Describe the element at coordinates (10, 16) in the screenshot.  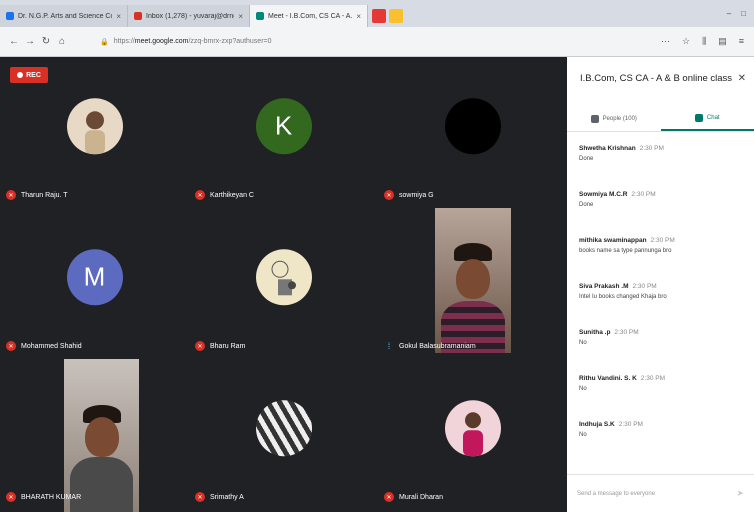
I see `site-favicon-icon` at that location.